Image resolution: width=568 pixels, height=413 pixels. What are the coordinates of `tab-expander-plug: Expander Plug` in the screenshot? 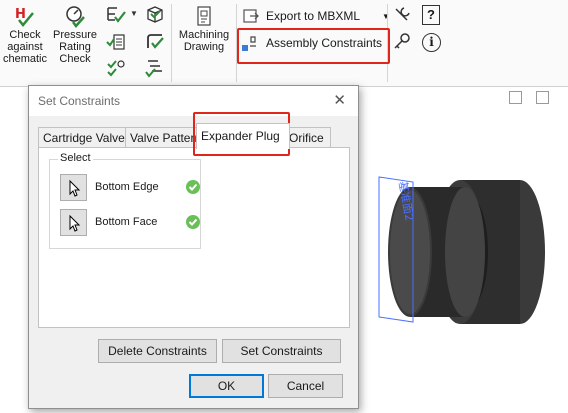 It's located at (243, 136).